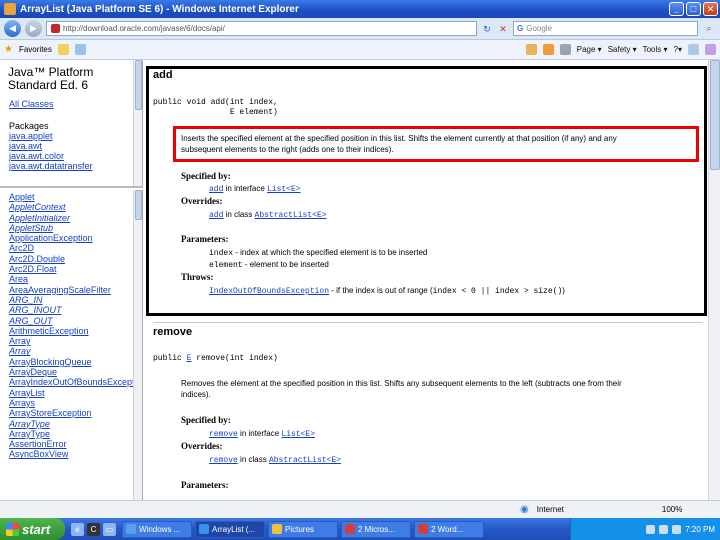  I want to click on class-link: AreaAveragingScaleFilter, so click(75, 290).